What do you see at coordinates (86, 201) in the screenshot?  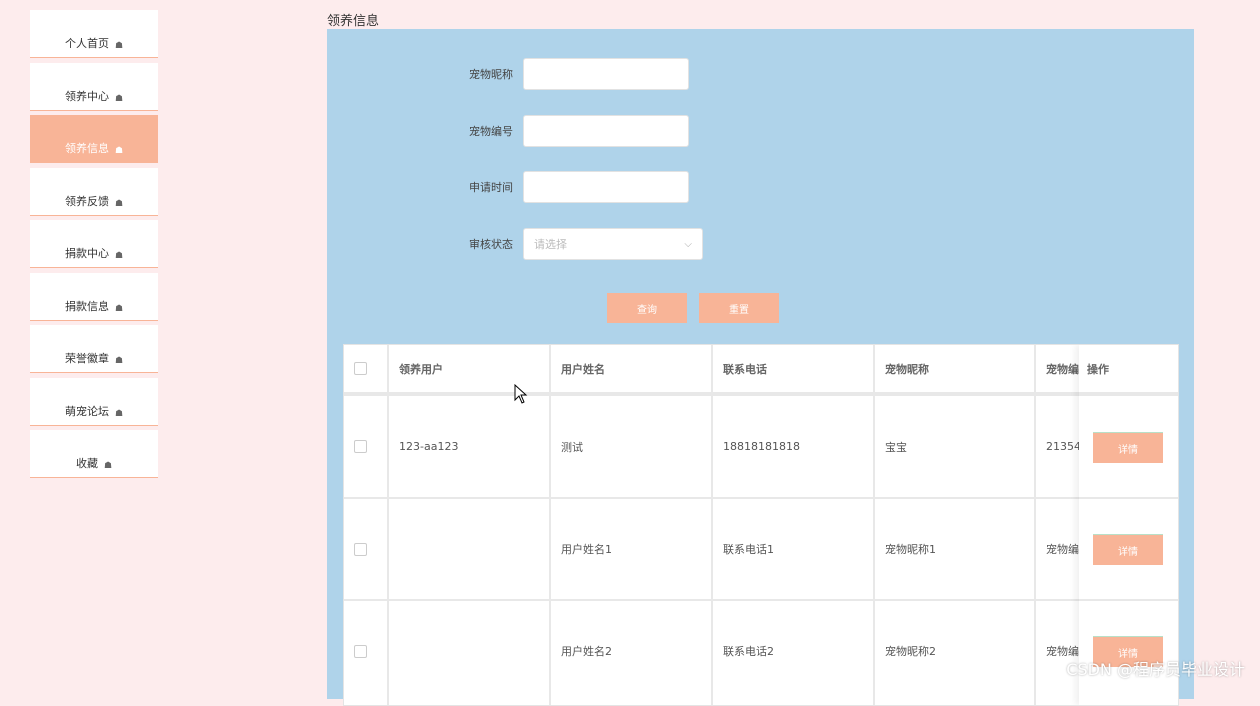 I see `sidebar-item-label: 领养反馈` at bounding box center [86, 201].